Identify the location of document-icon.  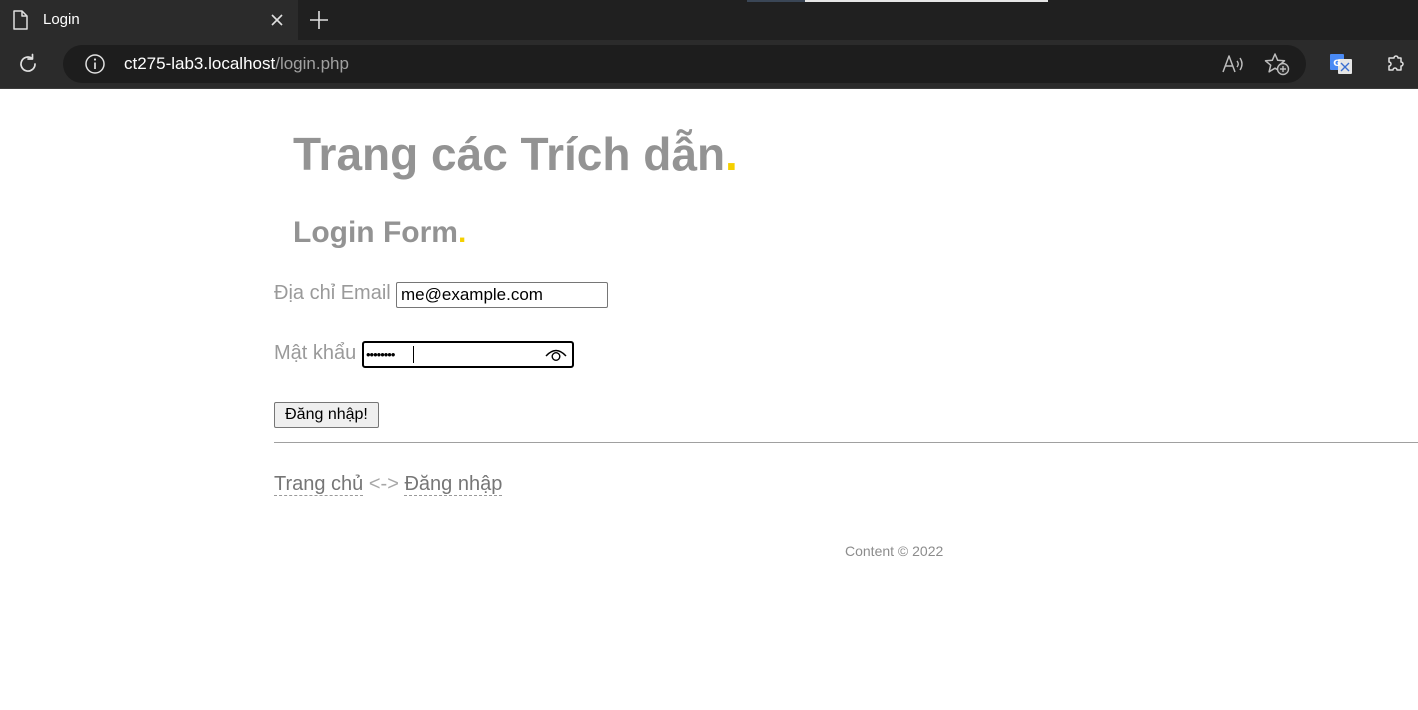
(20, 20).